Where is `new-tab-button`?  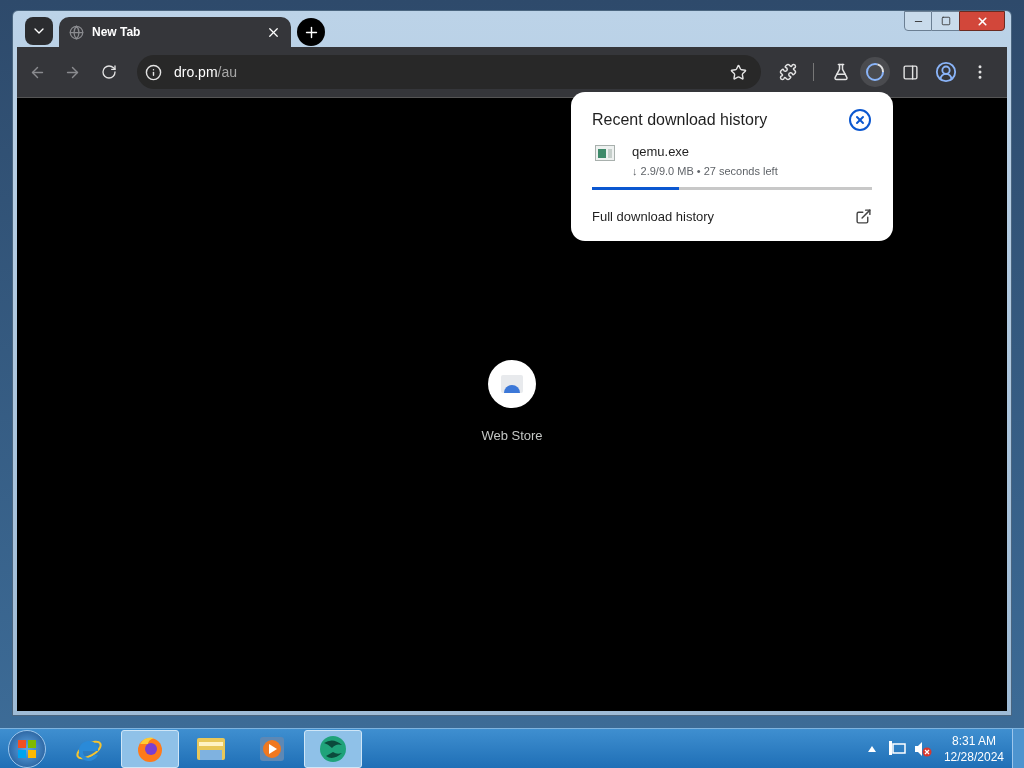 new-tab-button is located at coordinates (311, 32).